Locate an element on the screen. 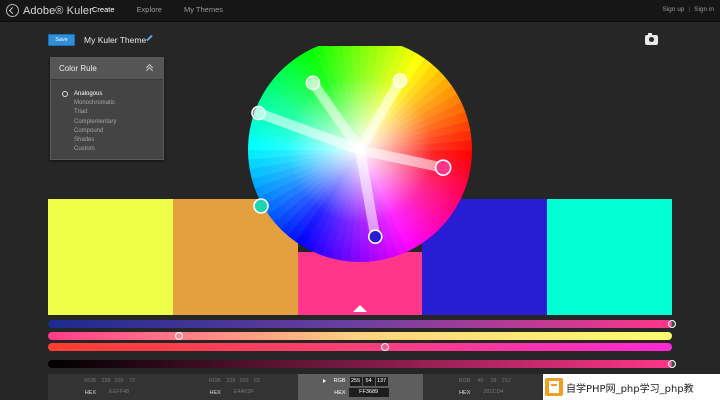 The image size is (720, 400). rgb-row: RGB 40 28 212 is located at coordinates (484, 381).